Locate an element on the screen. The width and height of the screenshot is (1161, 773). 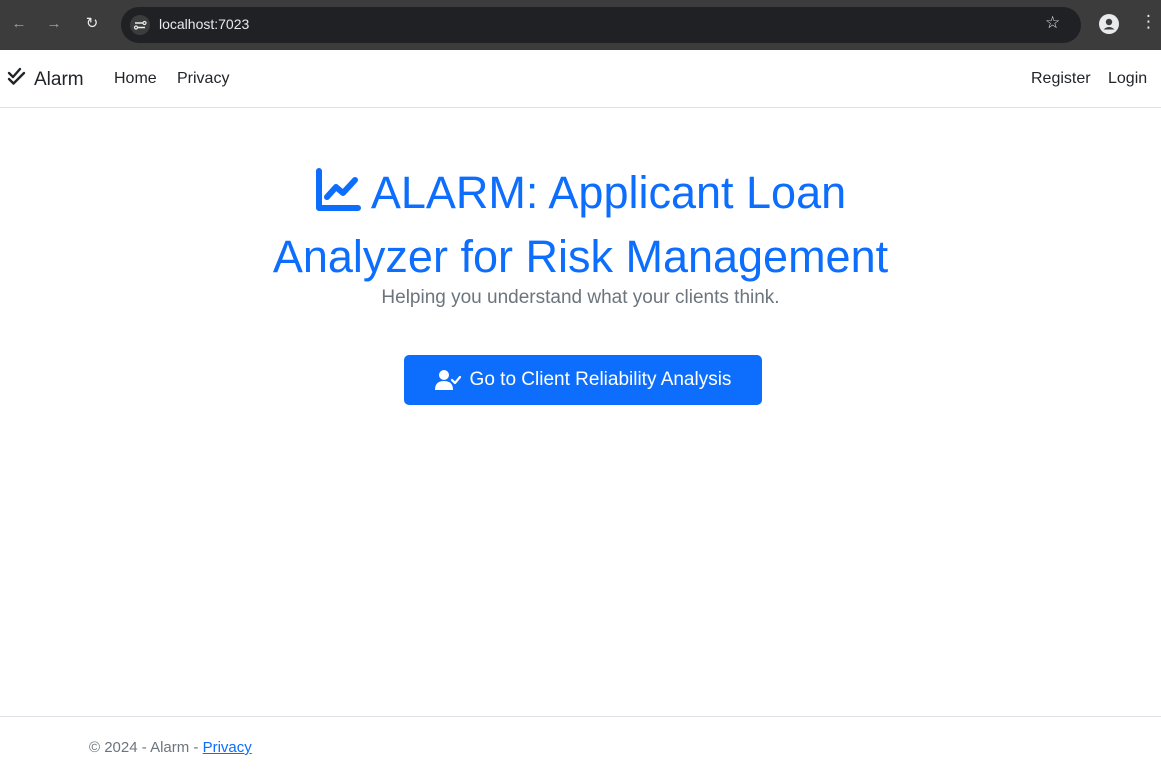
forward-arrow-icon: → is located at coordinates (54, 24).